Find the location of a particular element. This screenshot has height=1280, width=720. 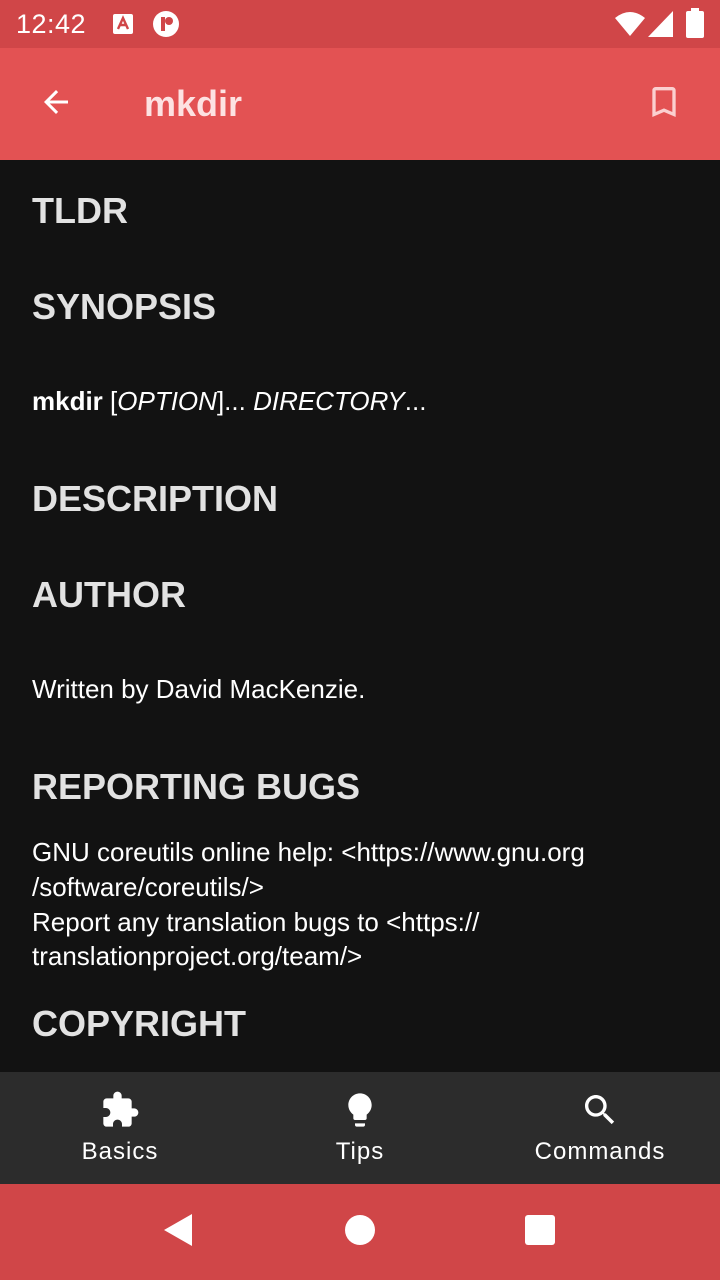

app-bar: mkdir is located at coordinates (360, 104).